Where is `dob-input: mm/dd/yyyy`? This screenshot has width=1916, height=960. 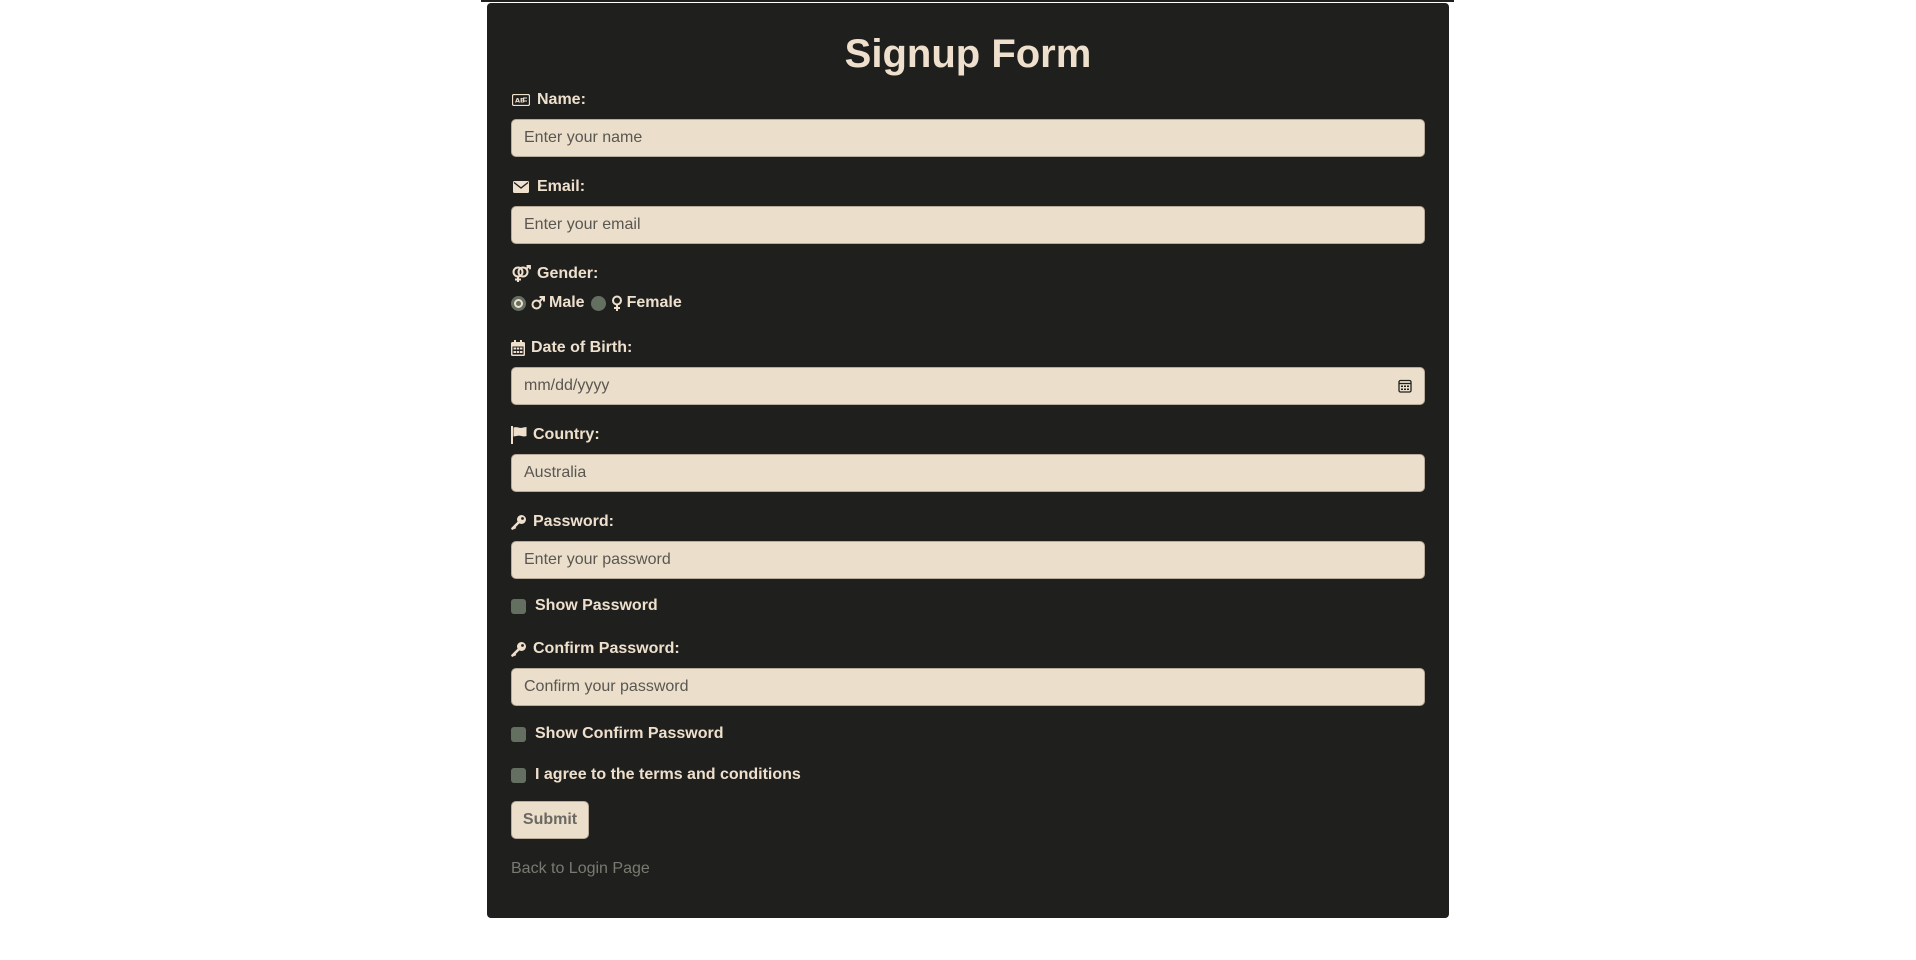 dob-input: mm/dd/yyyy is located at coordinates (968, 386).